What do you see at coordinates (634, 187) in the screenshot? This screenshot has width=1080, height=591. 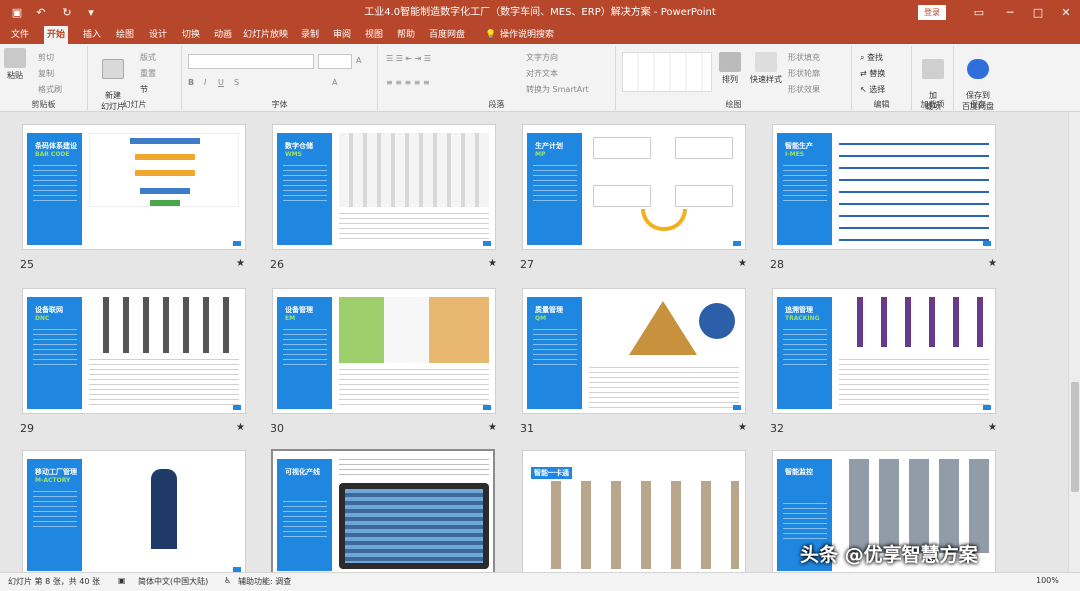 I see `slide-thumbnail: 生产计划 MP` at bounding box center [634, 187].